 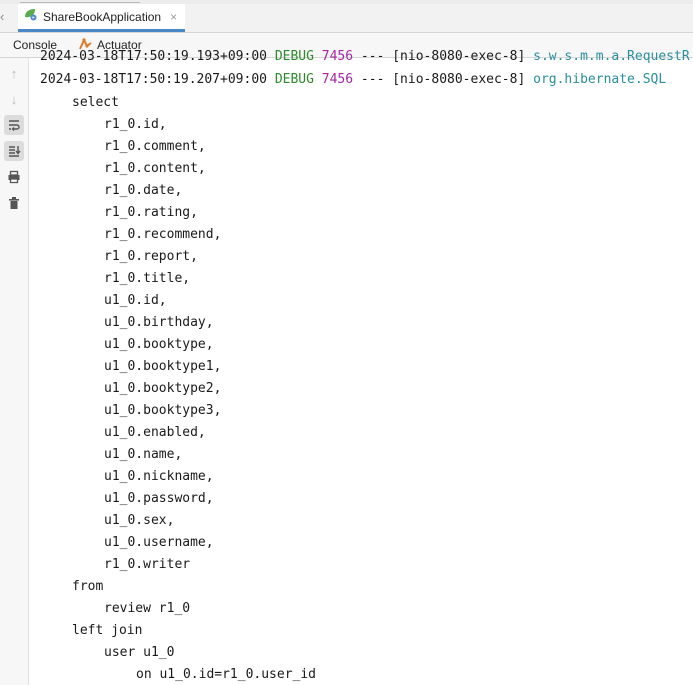 What do you see at coordinates (143, 190) in the screenshot?
I see `sql-column-line: r1_0.date,` at bounding box center [143, 190].